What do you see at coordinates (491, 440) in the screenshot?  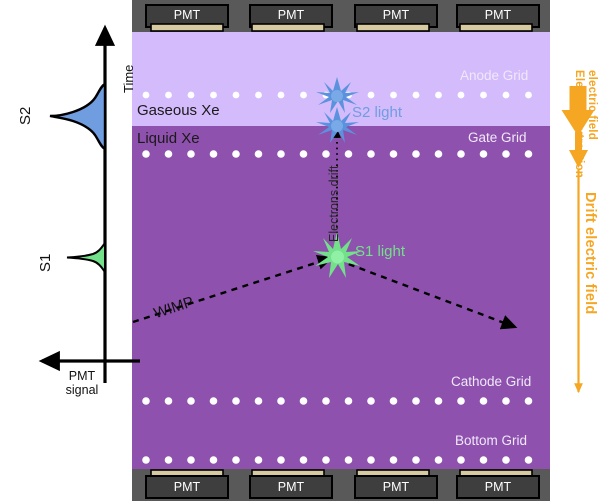 I see `bottom-grid-label: Bottom Grid` at bounding box center [491, 440].